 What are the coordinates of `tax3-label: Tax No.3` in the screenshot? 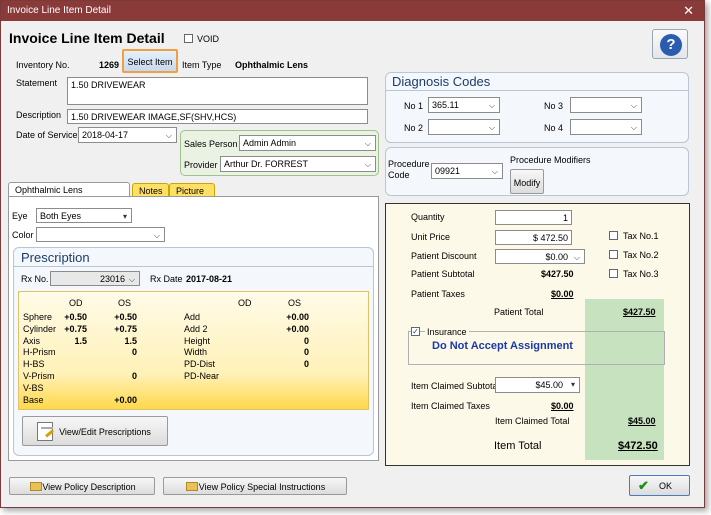 It's located at (641, 274).